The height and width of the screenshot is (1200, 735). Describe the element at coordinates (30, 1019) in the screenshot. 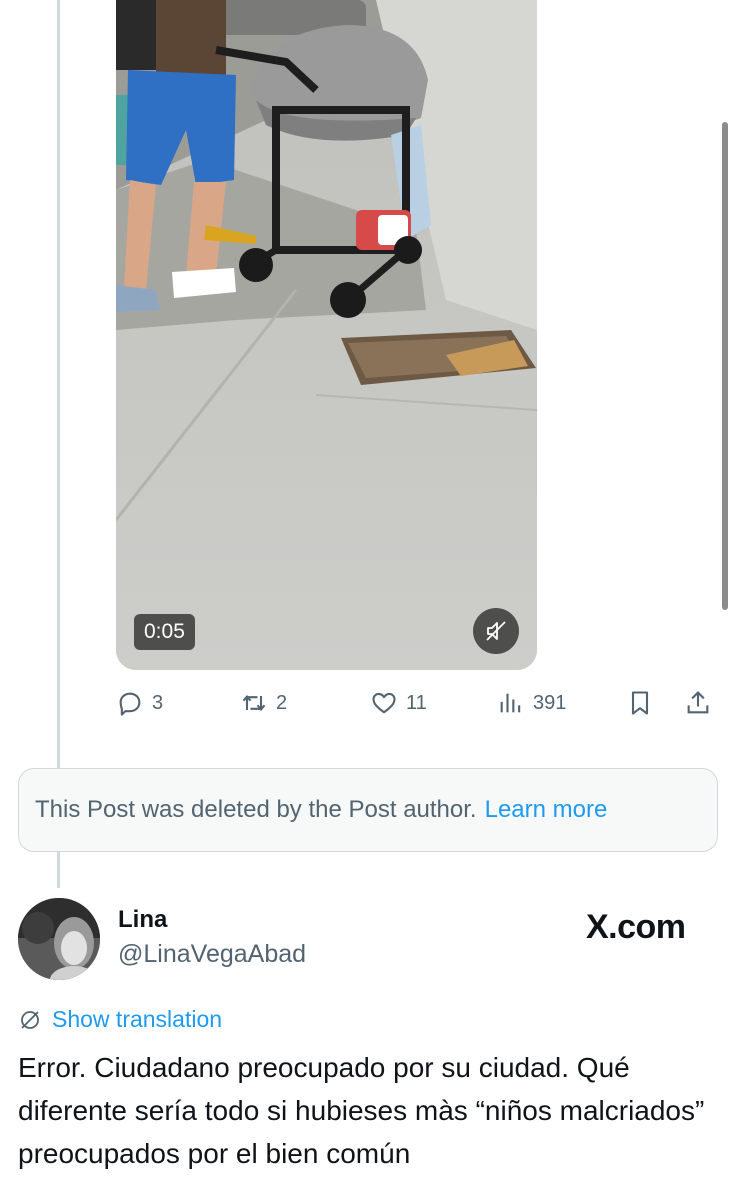

I see `translate-globe-icon` at that location.